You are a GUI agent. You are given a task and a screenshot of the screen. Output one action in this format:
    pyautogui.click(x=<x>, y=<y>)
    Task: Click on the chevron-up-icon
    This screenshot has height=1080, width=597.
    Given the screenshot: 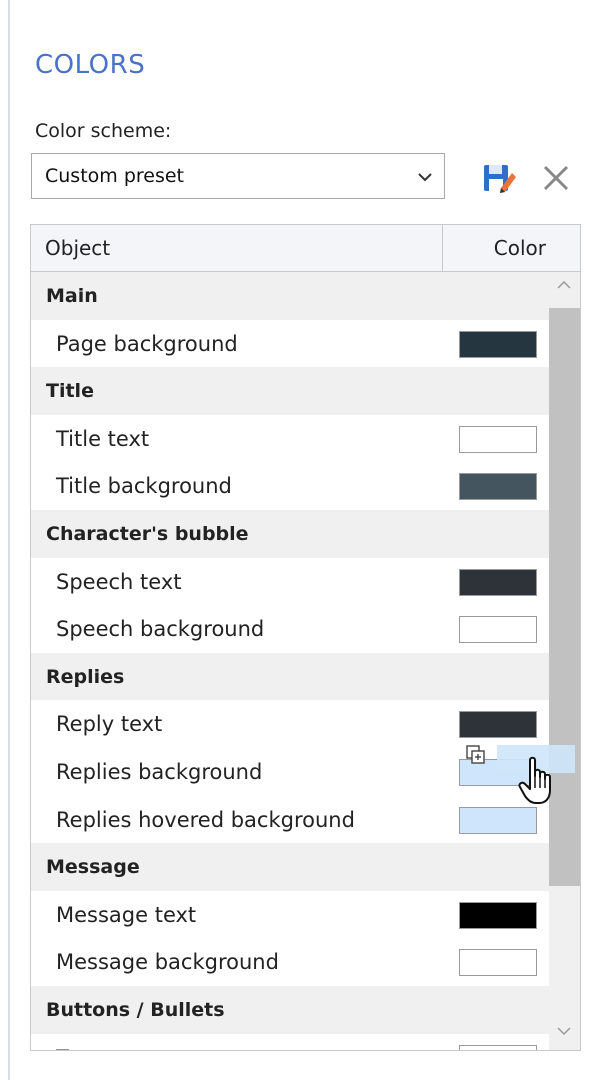 What is the action you would take?
    pyautogui.click(x=564, y=285)
    